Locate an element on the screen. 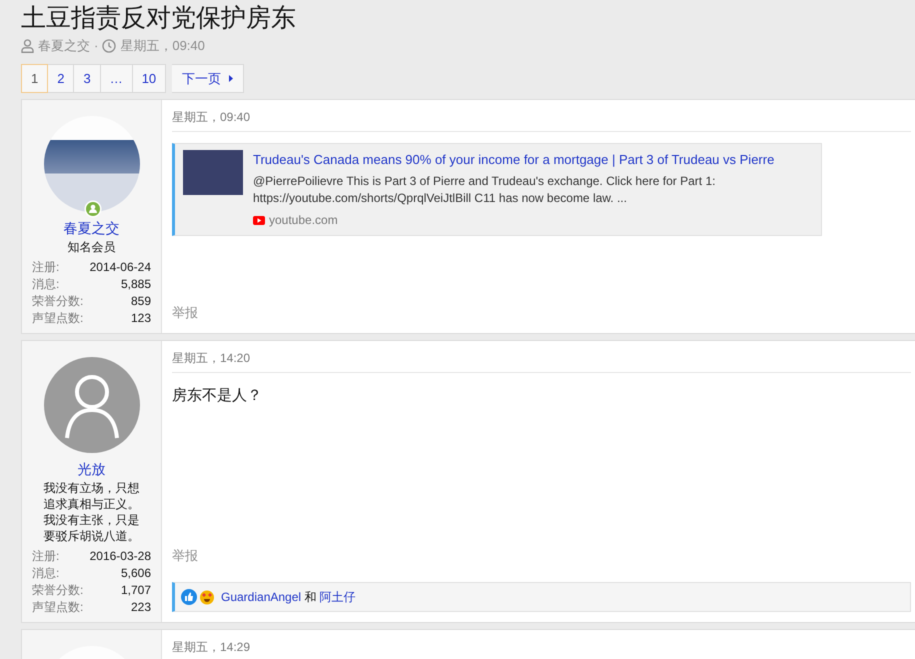  user-icon is located at coordinates (27, 45).